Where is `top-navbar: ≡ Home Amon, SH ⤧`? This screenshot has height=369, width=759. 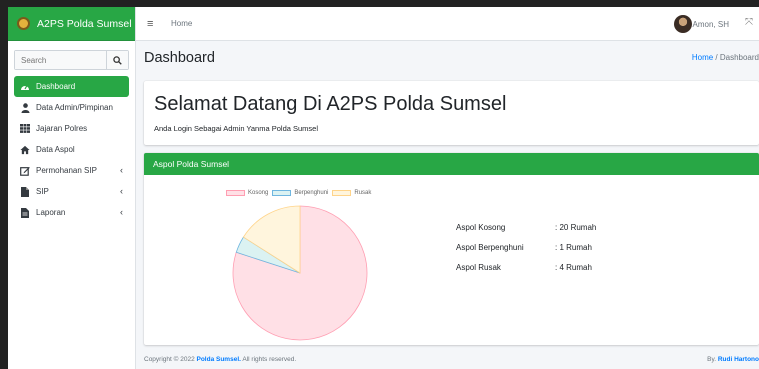 top-navbar: ≡ Home Amon, SH ⤧ is located at coordinates (447, 24).